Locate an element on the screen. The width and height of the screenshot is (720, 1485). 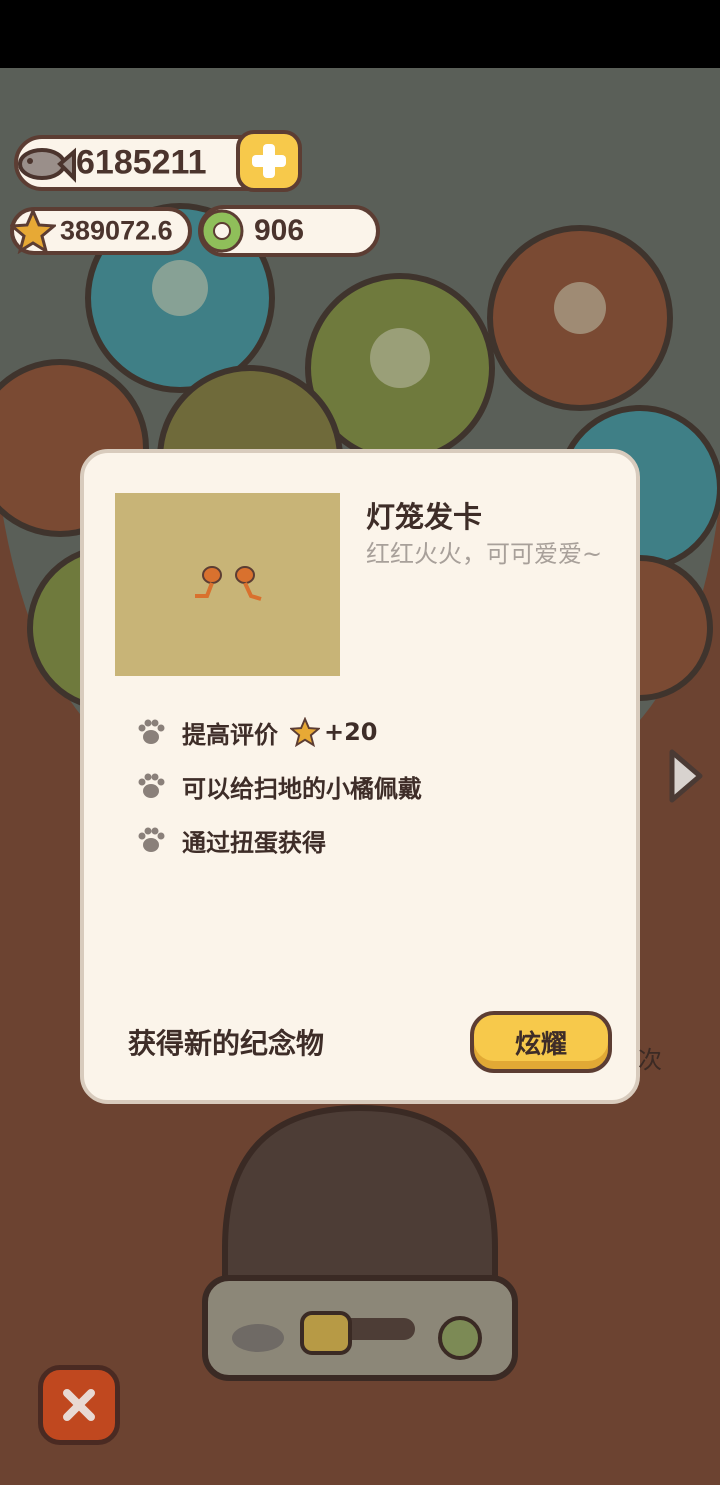
fish-count: 6185211 is located at coordinates (141, 162).